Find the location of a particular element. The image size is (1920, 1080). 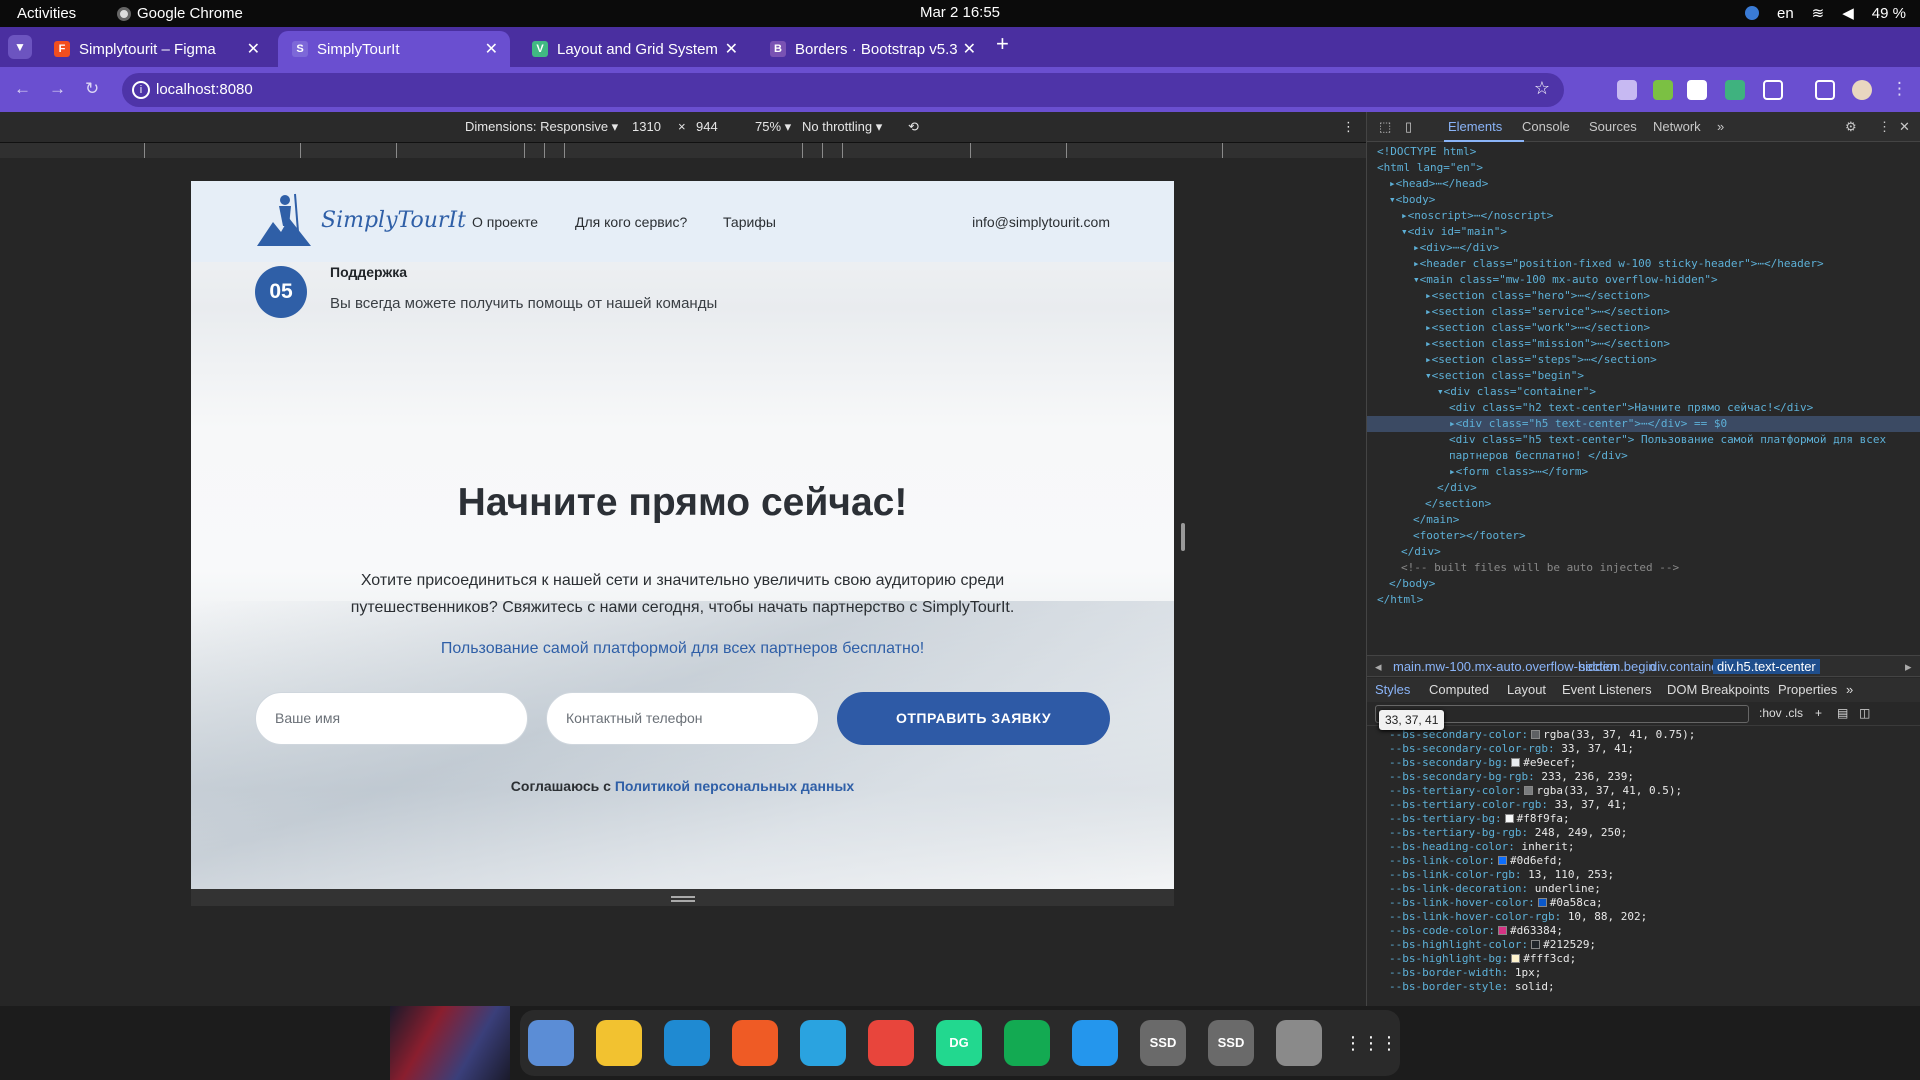

breadcrumb-item: div.container is located at coordinates (1686, 666).